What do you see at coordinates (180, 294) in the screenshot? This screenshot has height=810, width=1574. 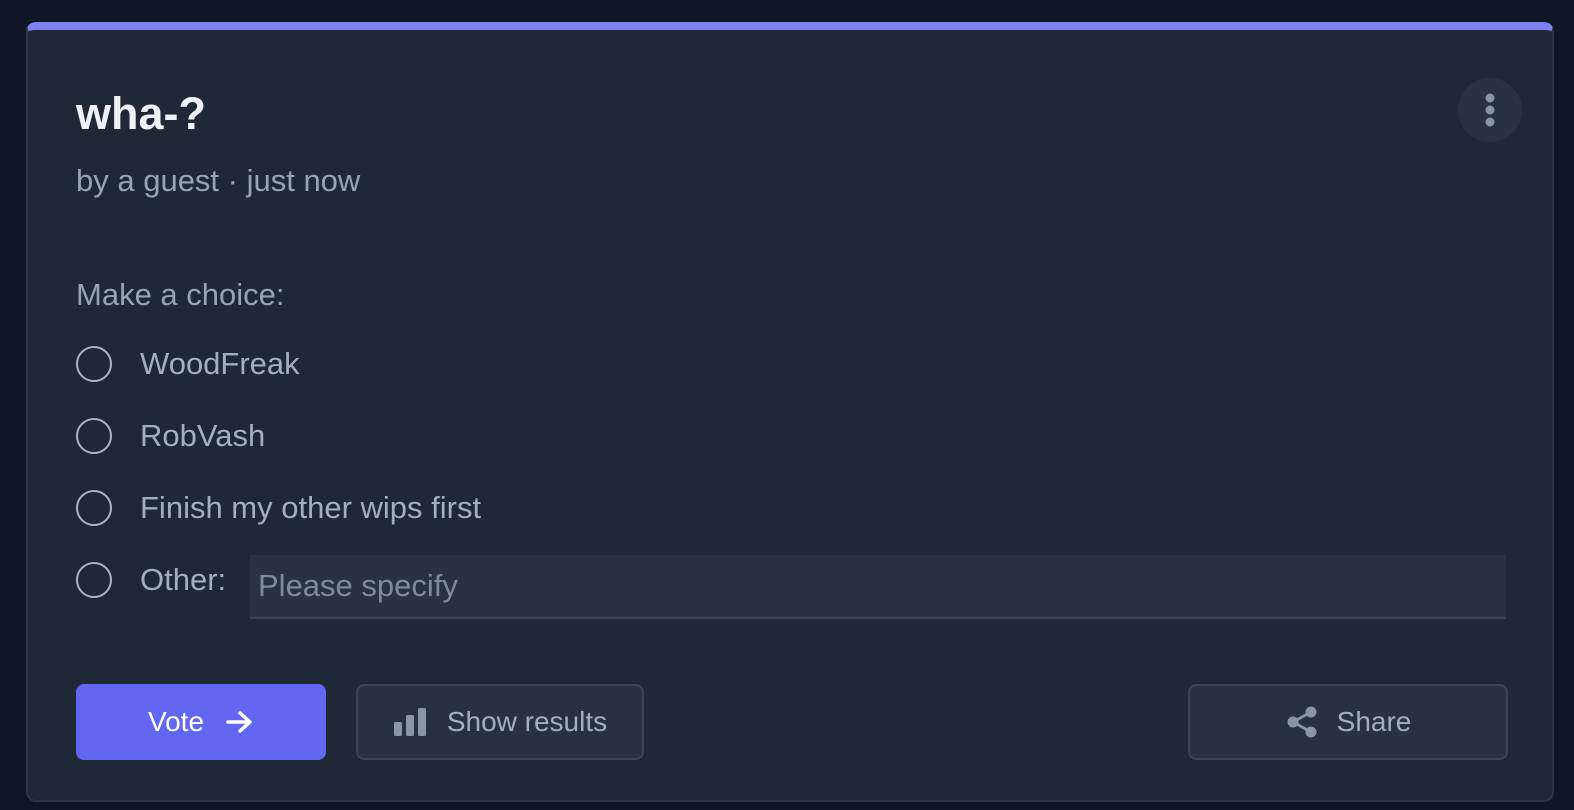 I see `poll-prompt: Make a choice:` at bounding box center [180, 294].